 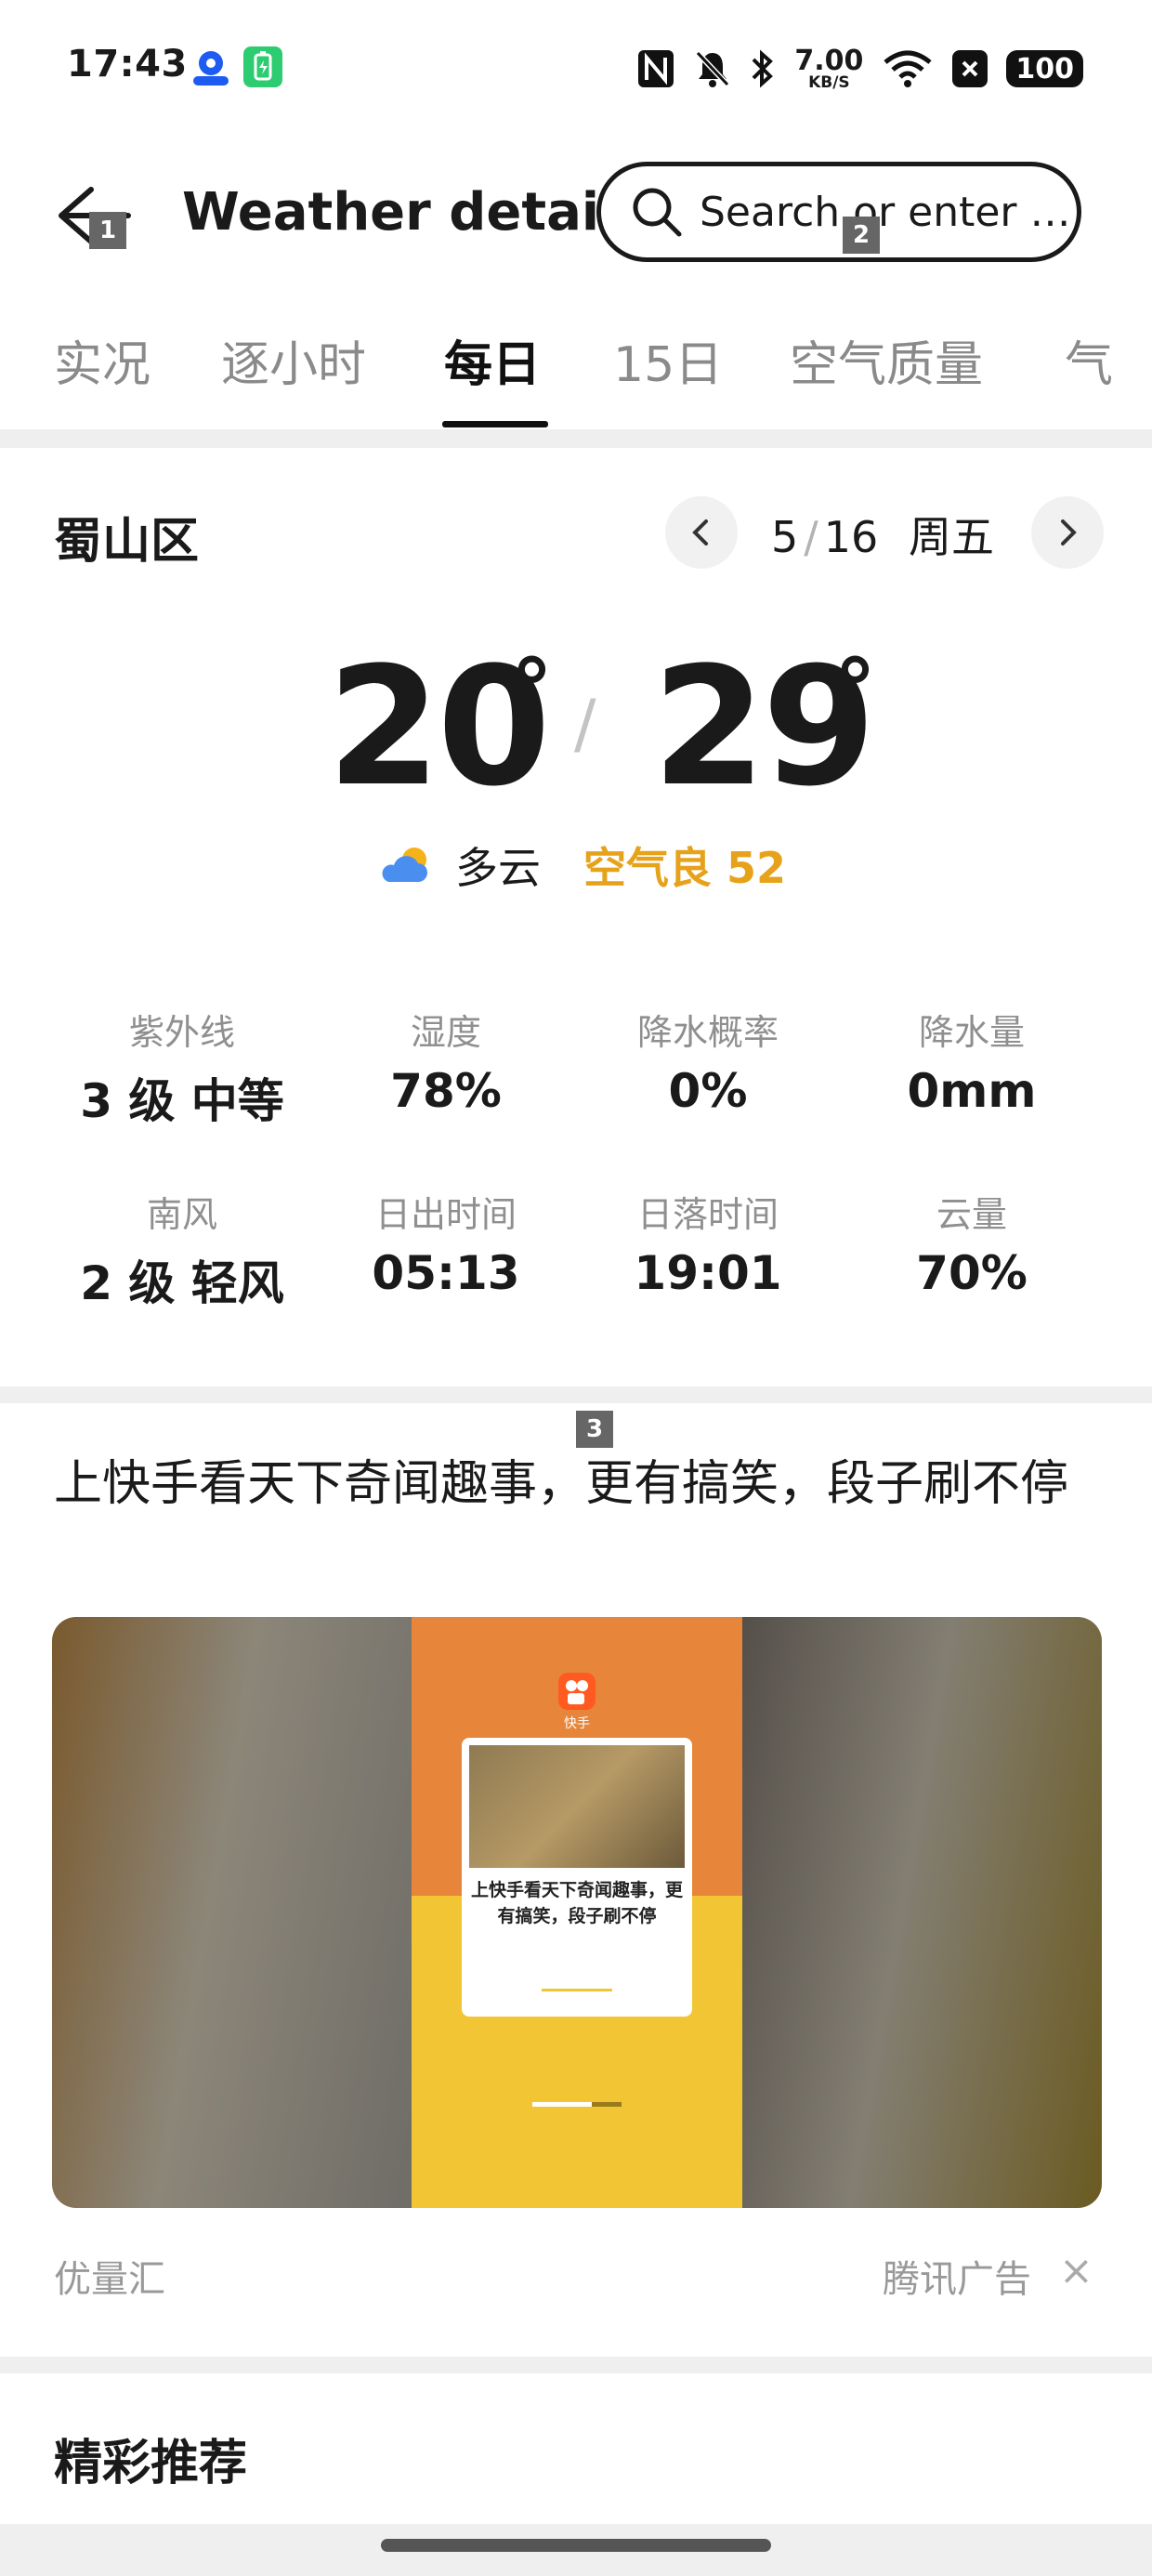 I want to click on mute-icon, so click(x=713, y=68).